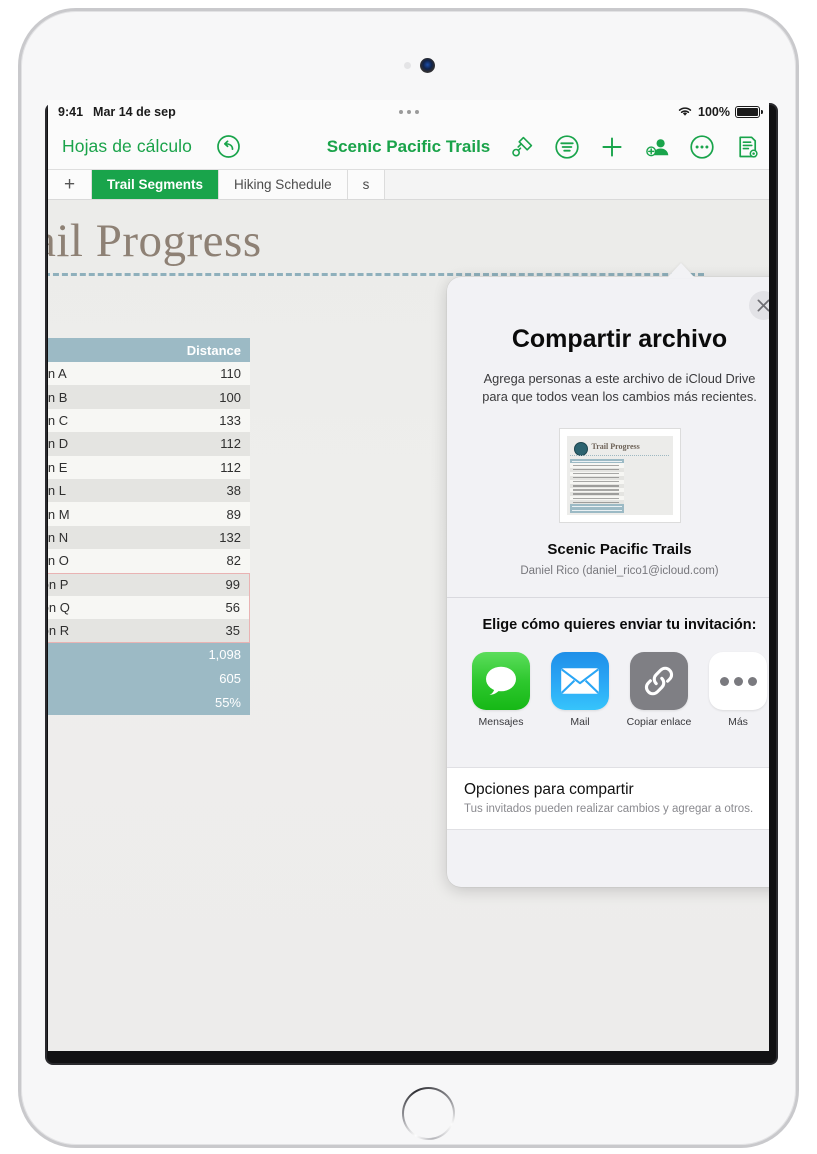 The image size is (817, 1154). I want to click on link-icon, so click(659, 681).